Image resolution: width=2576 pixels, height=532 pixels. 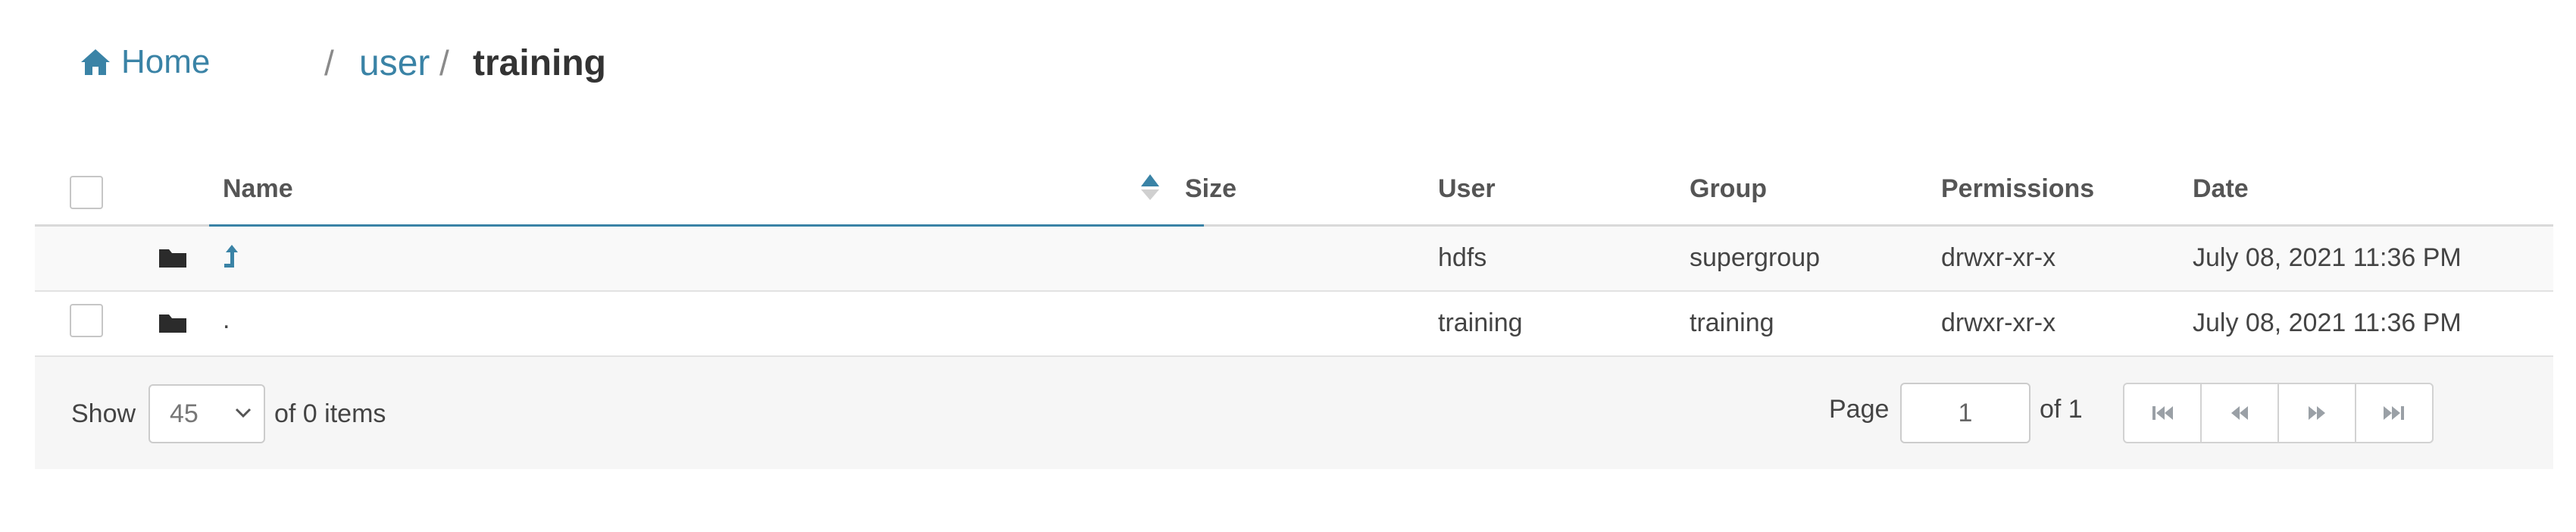 What do you see at coordinates (1965, 413) in the screenshot?
I see `page-number-input` at bounding box center [1965, 413].